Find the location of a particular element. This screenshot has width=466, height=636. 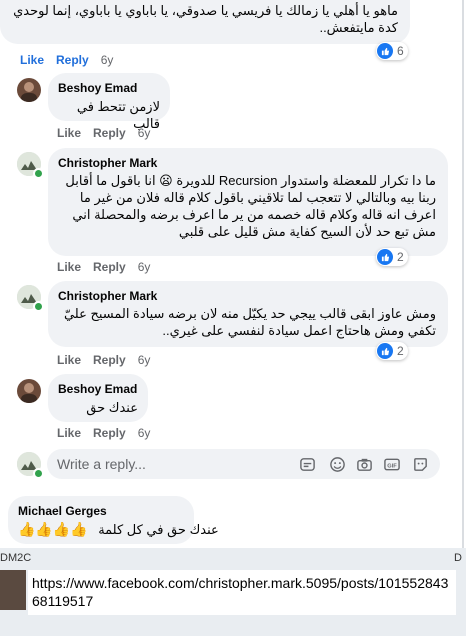

sticker-icon is located at coordinates (307, 464).